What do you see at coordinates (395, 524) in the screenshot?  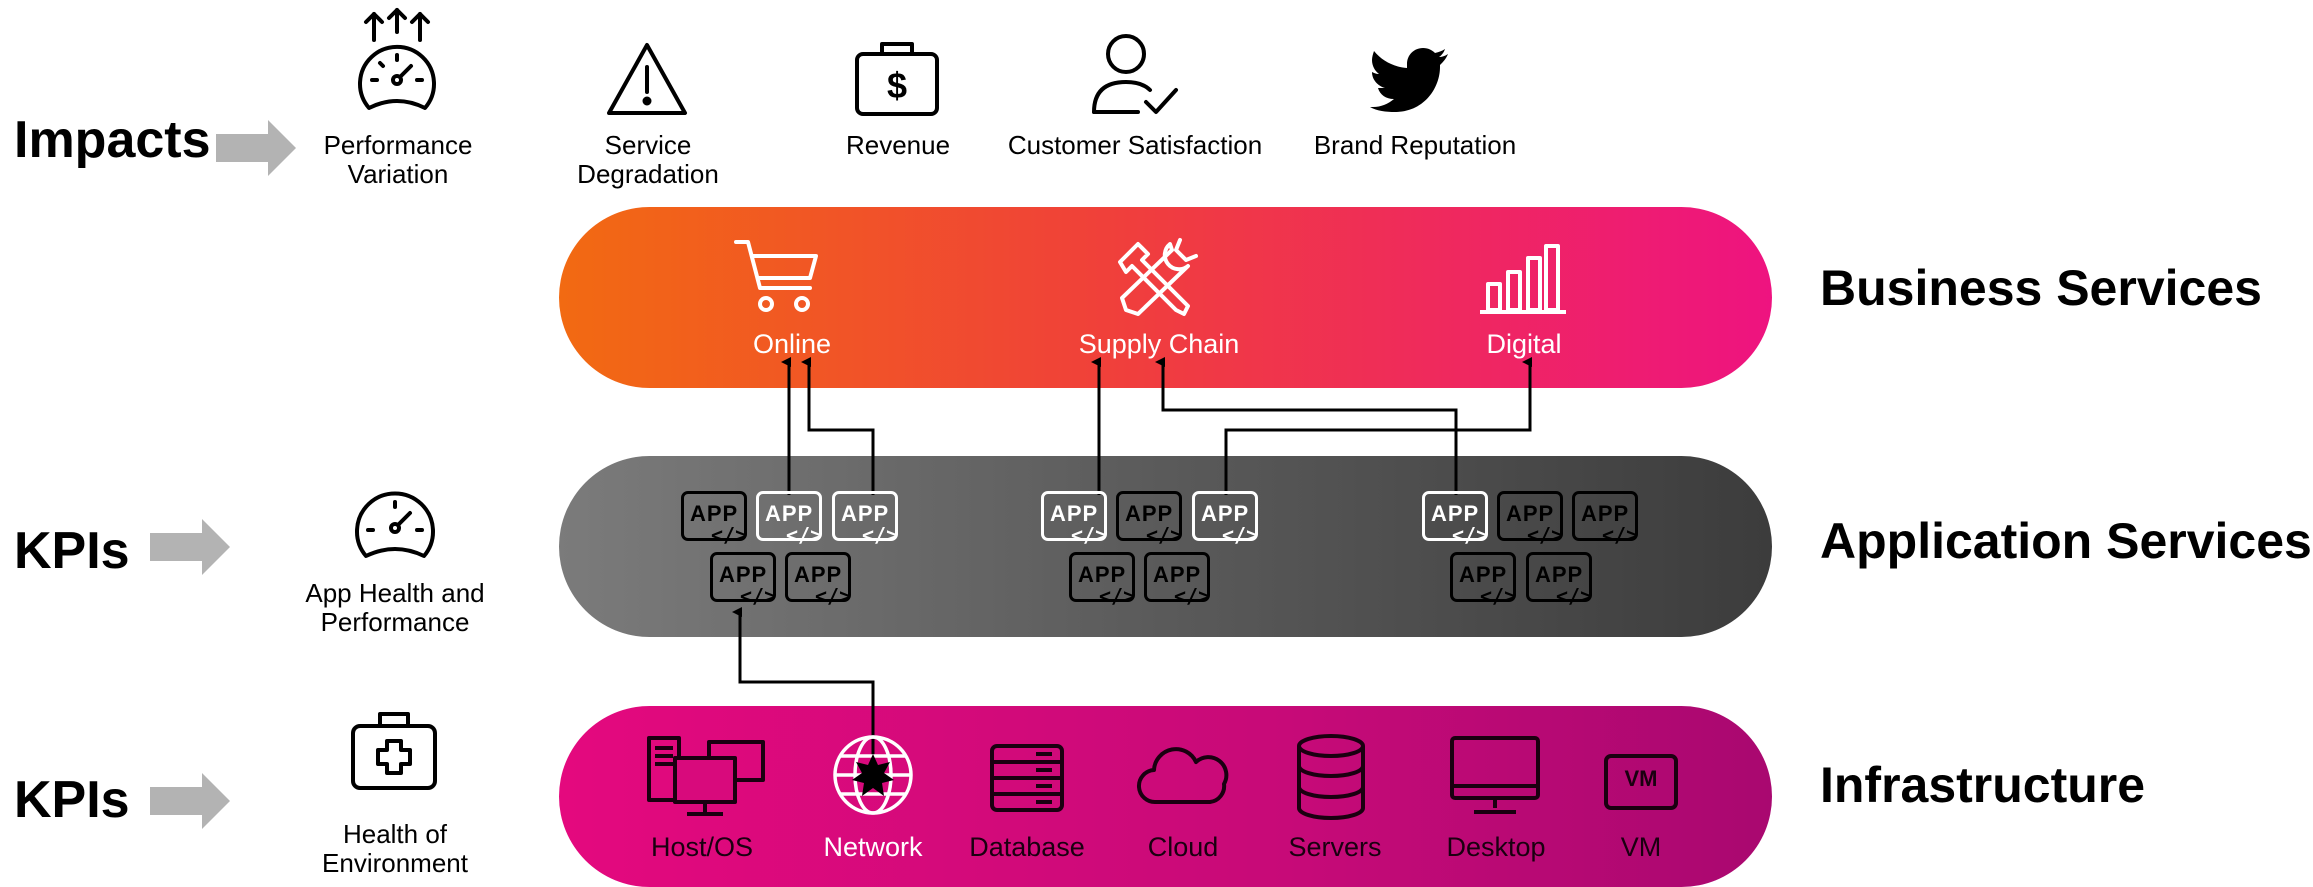 I see `speedometer-icon` at bounding box center [395, 524].